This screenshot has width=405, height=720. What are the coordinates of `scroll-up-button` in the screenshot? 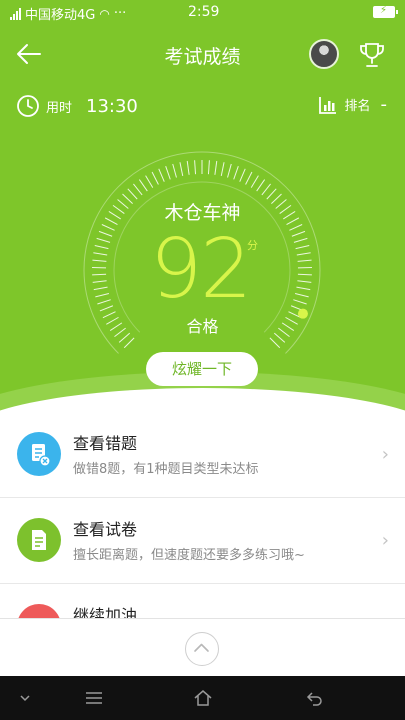 It's located at (202, 649).